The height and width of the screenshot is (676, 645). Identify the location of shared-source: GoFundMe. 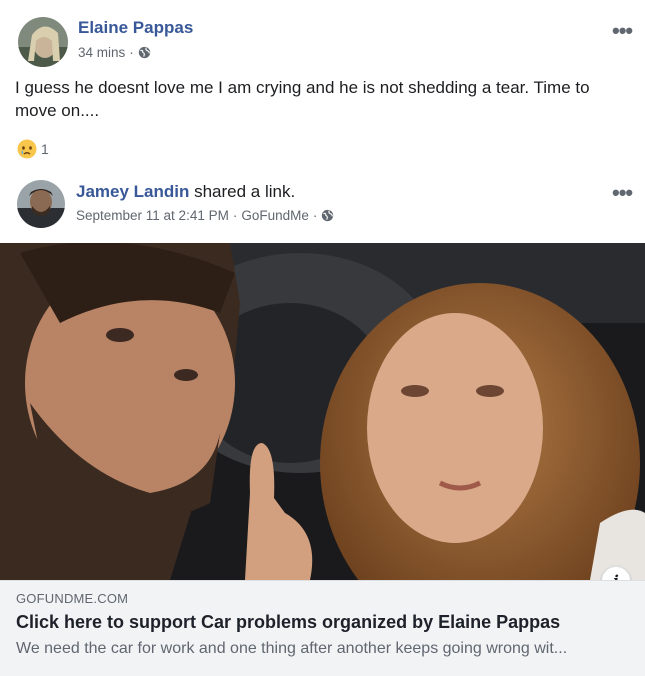
(275, 215).